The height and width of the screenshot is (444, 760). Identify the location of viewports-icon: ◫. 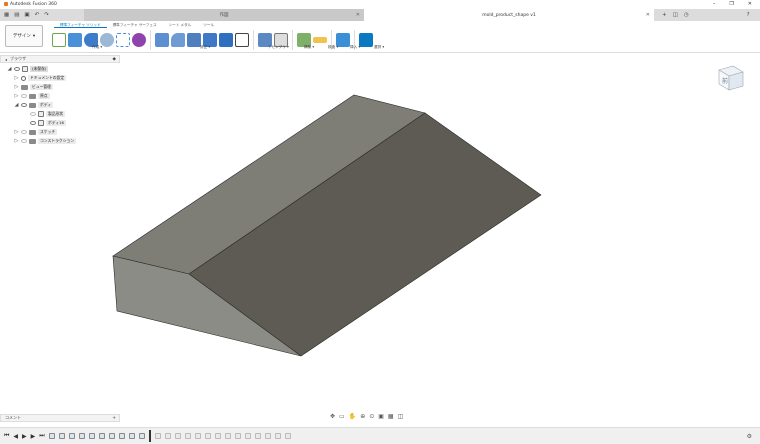
(401, 416).